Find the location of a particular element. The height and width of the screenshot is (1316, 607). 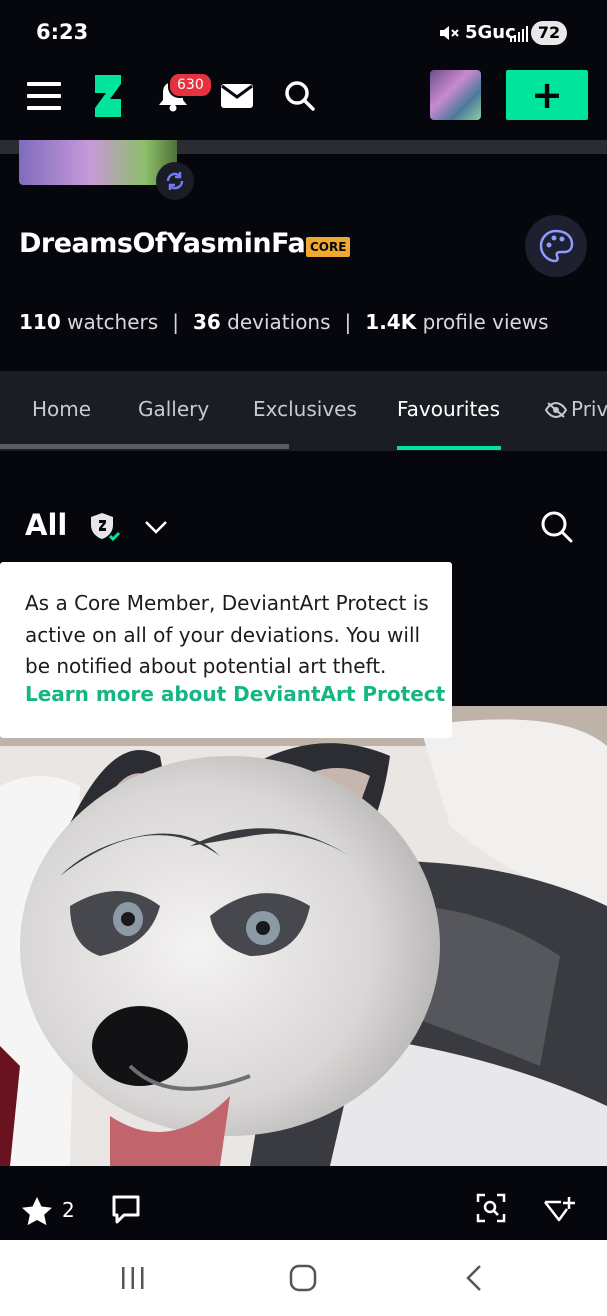

back-icon is located at coordinates (474, 1278).